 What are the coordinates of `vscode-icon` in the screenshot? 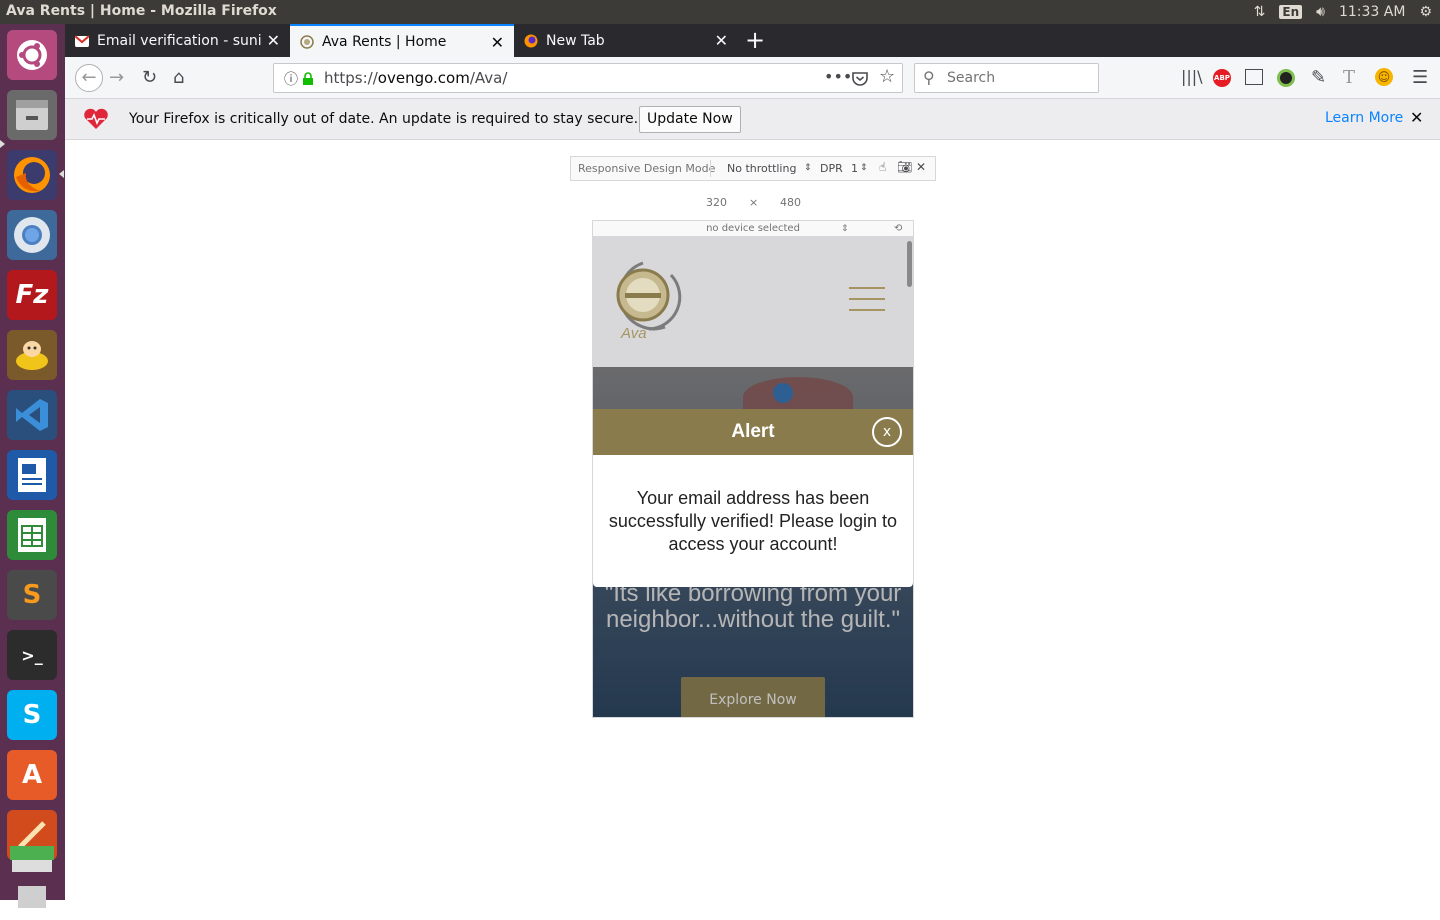 It's located at (32, 415).